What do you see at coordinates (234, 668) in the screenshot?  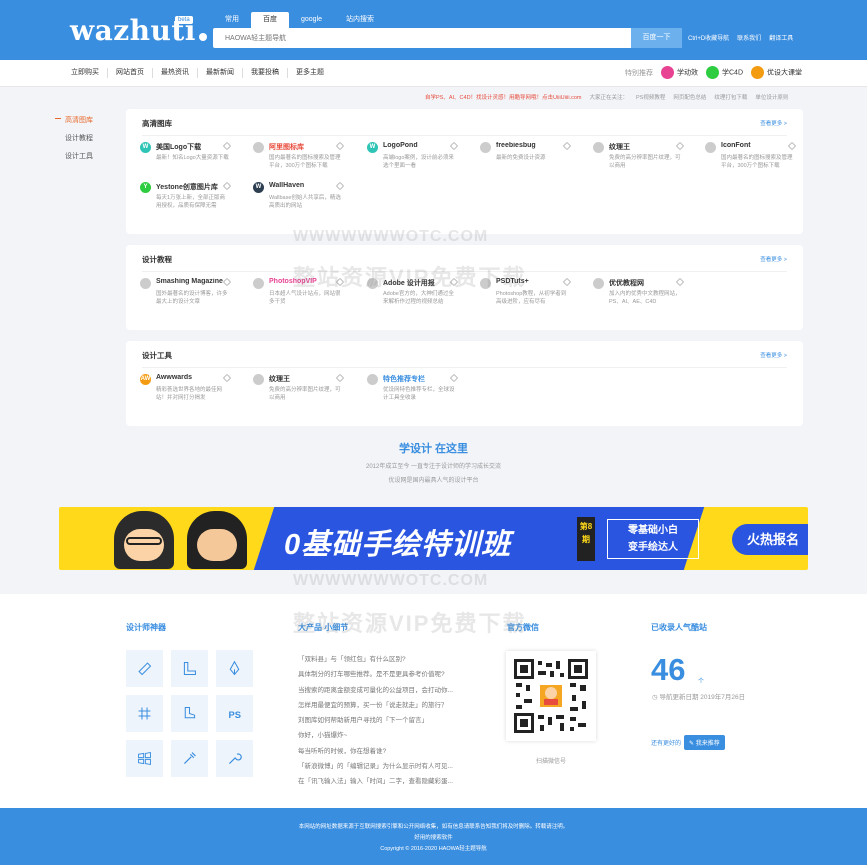 I see `pen-tool` at bounding box center [234, 668].